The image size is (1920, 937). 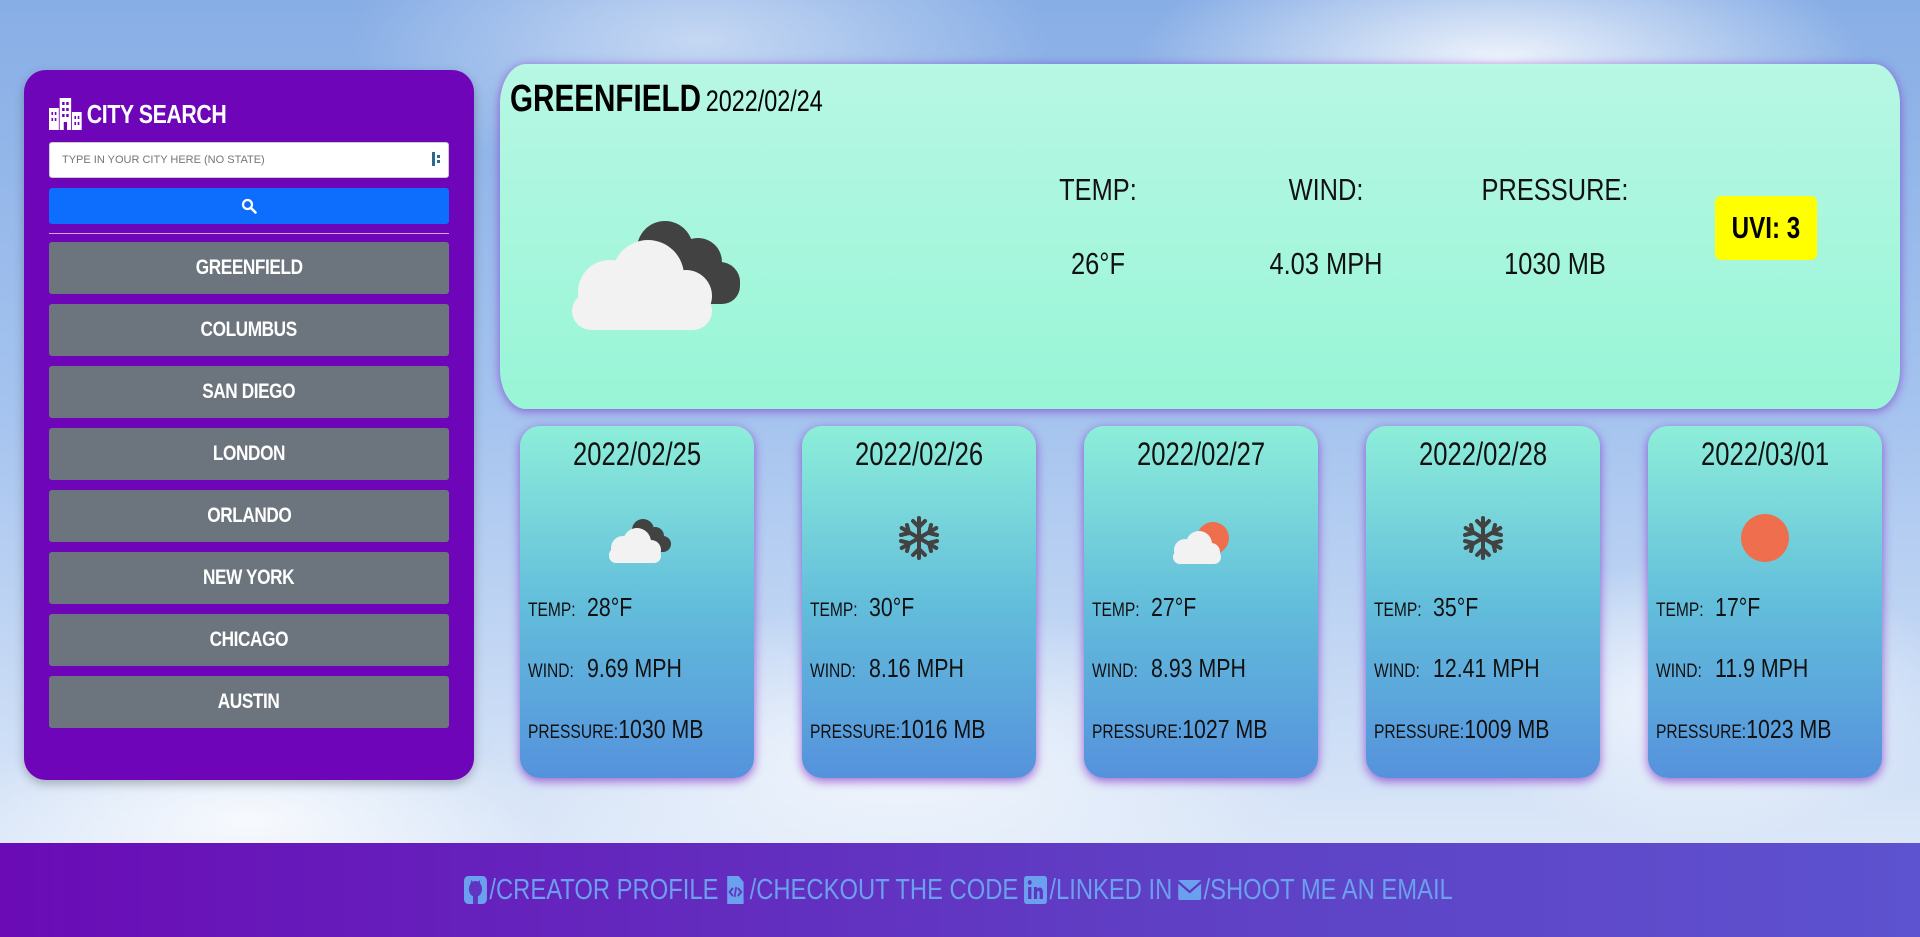 What do you see at coordinates (475, 890) in the screenshot?
I see `github-icon` at bounding box center [475, 890].